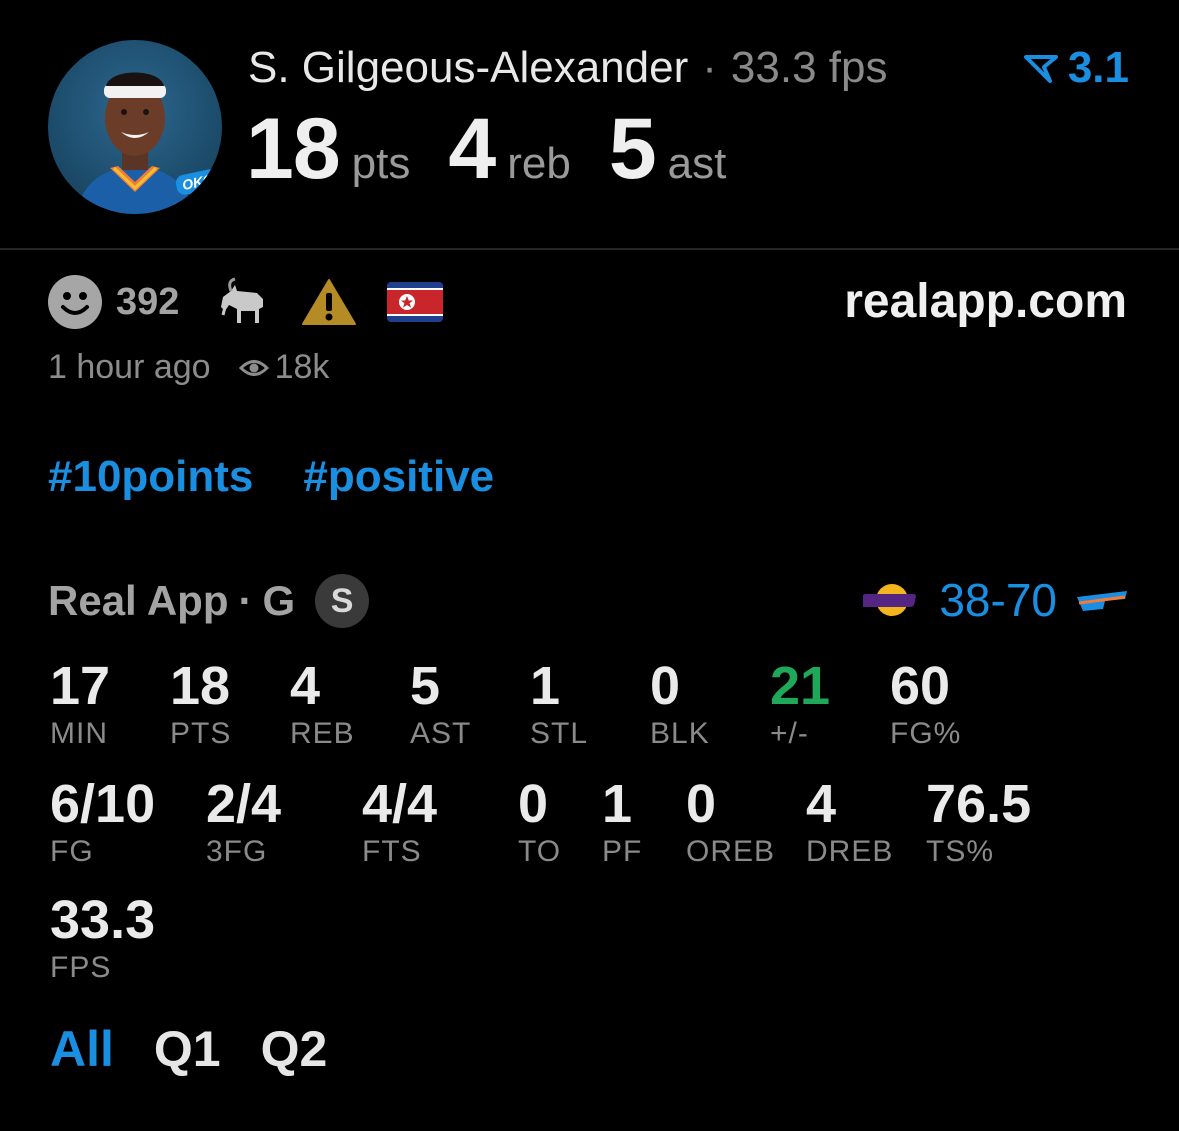  I want to click on time-ago: 1 hour ago, so click(129, 367).